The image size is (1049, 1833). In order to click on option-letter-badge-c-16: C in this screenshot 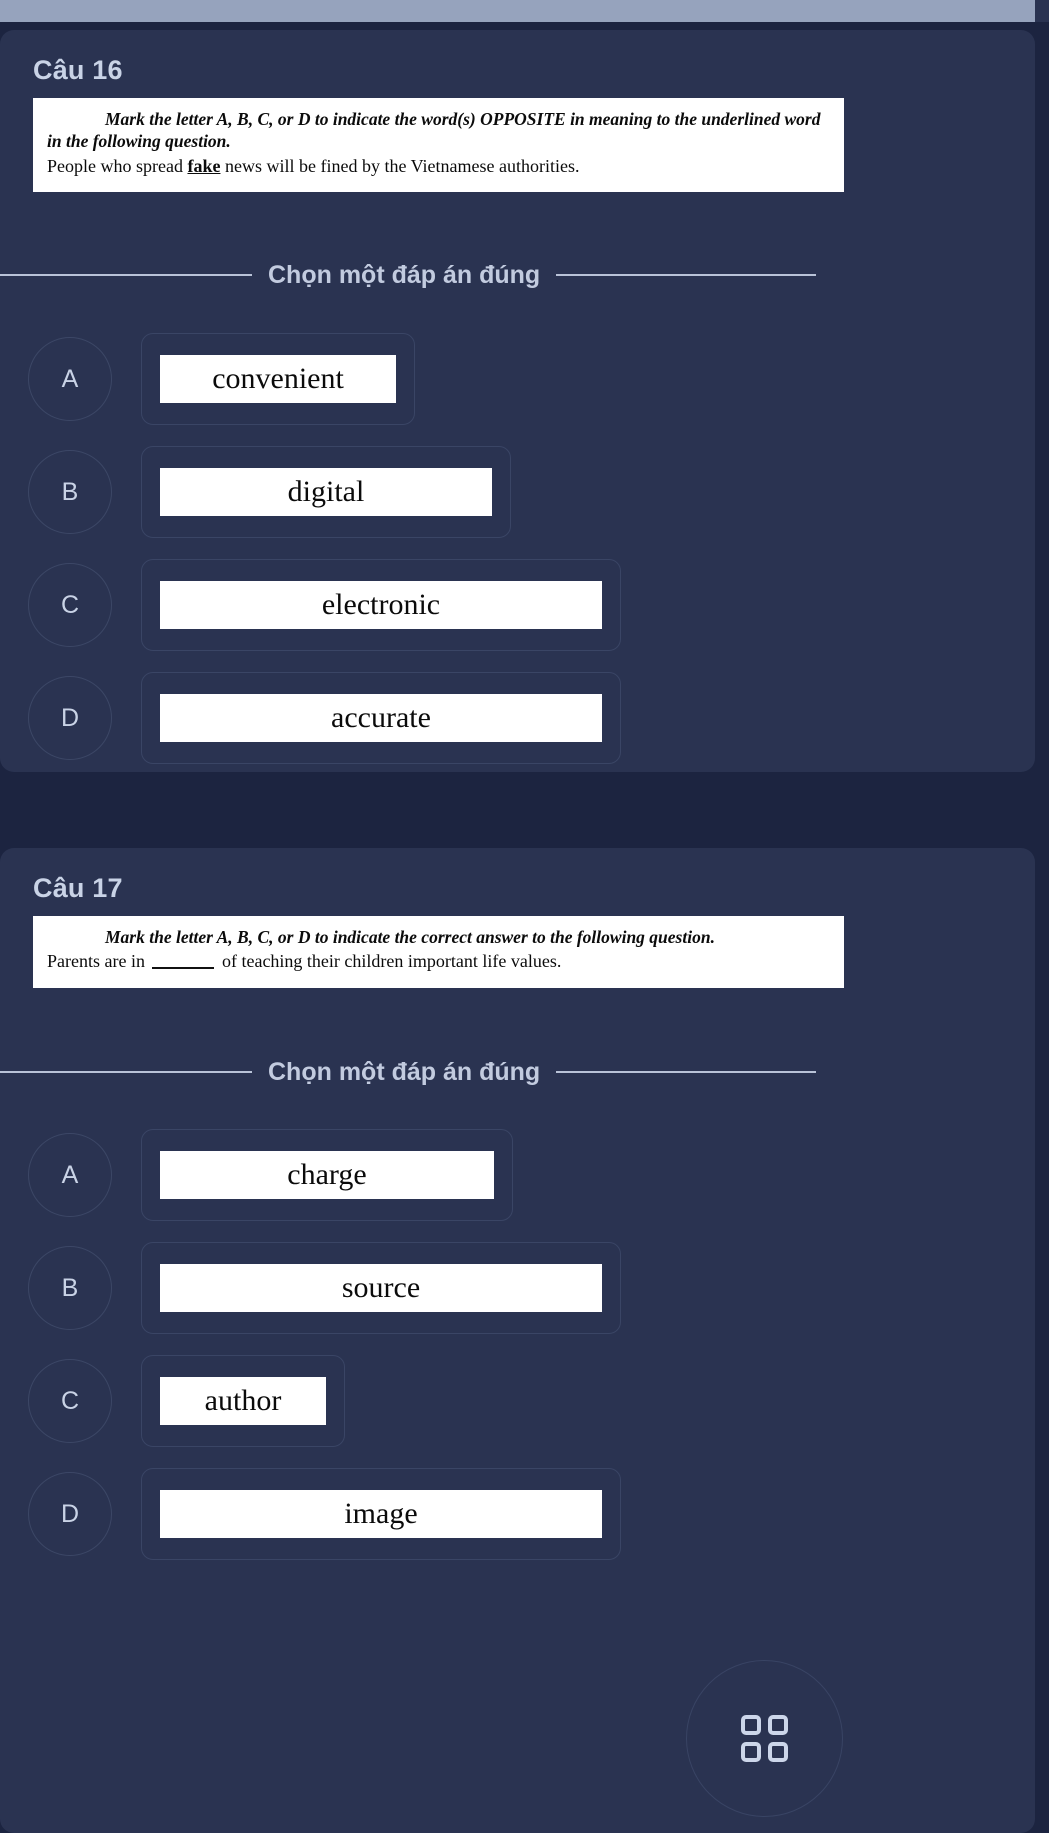, I will do `click(70, 605)`.